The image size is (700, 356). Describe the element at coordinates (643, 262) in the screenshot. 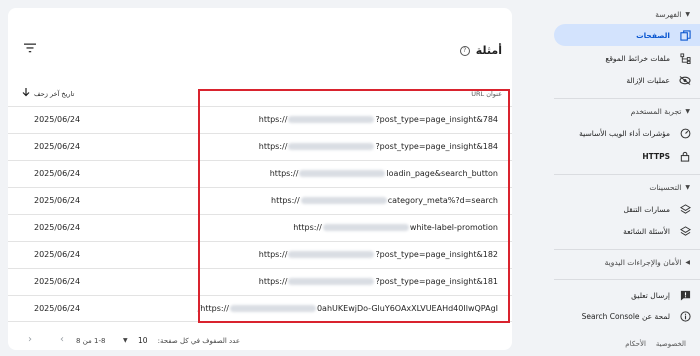

I see `section-security-label: الأمان والإجراءات اليدوية` at that location.